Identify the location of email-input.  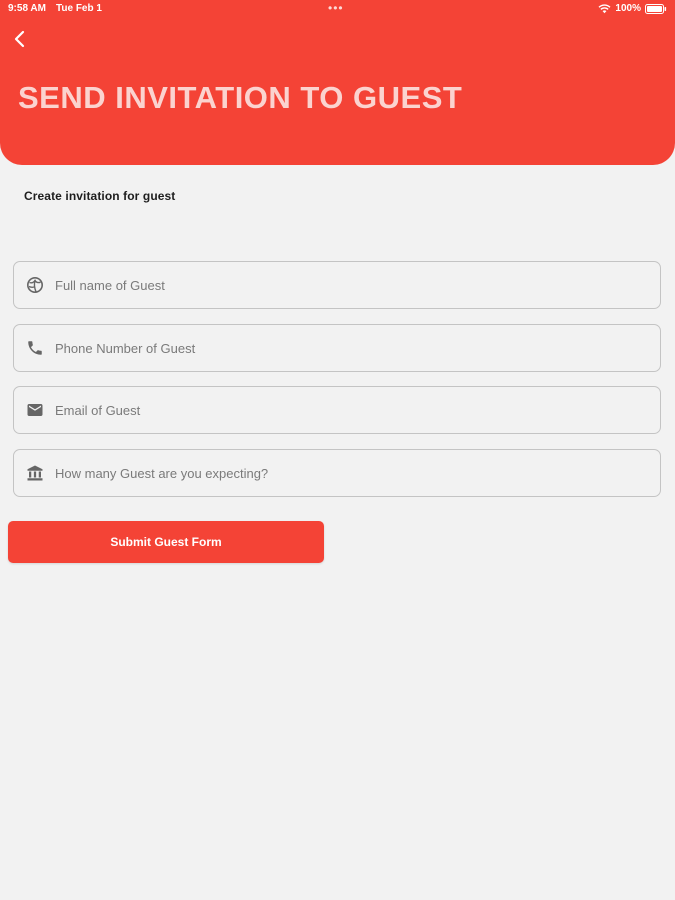
(335, 410).